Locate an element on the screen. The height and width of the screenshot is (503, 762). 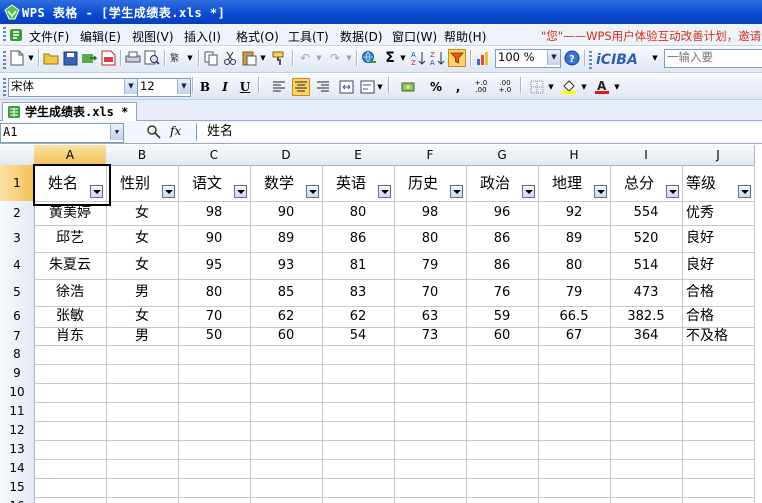
cell-j14 is located at coordinates (718, 469).